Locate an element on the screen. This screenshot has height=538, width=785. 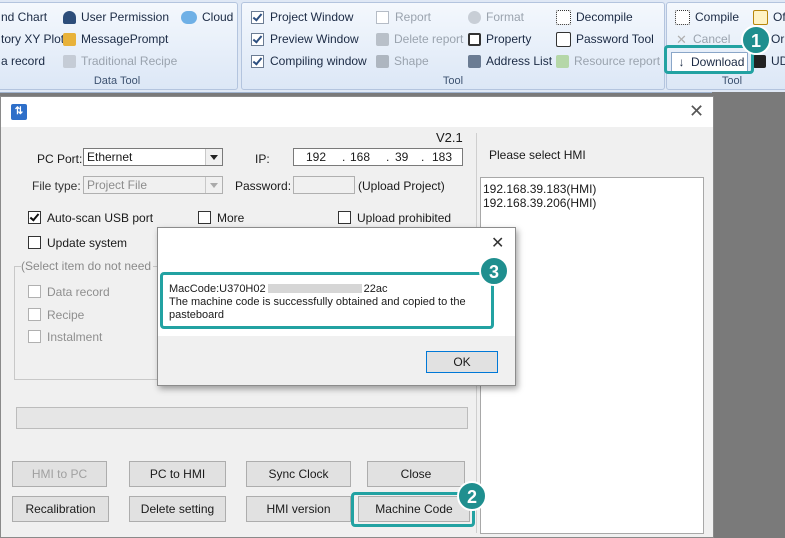
ok-button: OK is located at coordinates (462, 362).